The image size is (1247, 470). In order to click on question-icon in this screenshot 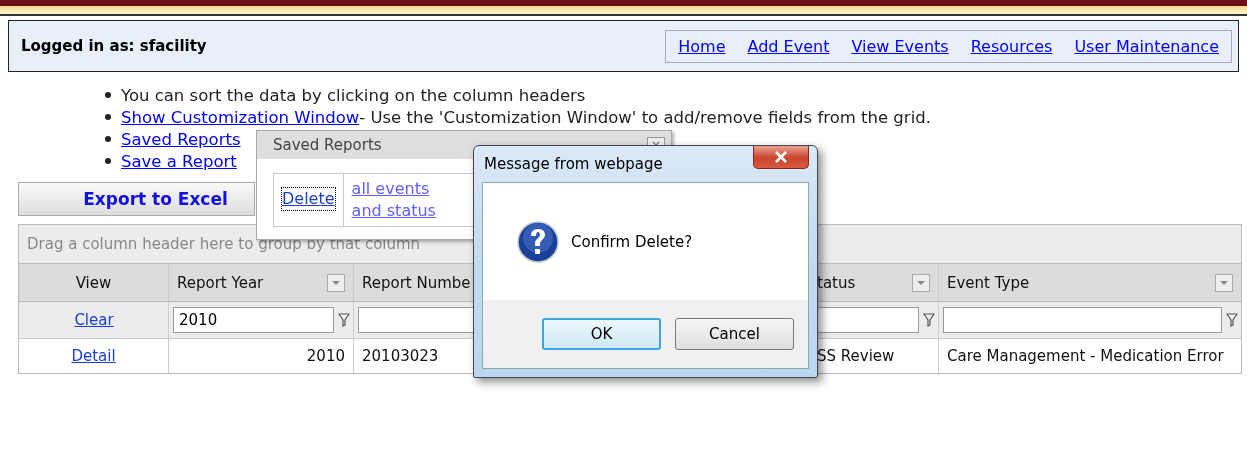, I will do `click(538, 241)`.